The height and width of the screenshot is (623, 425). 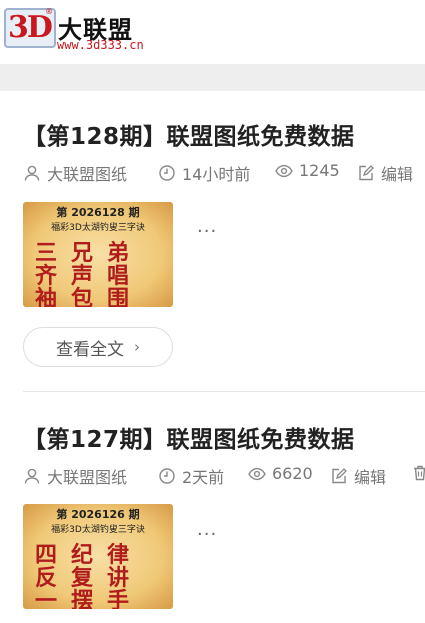 What do you see at coordinates (292, 473) in the screenshot?
I see `view-count: 6620` at bounding box center [292, 473].